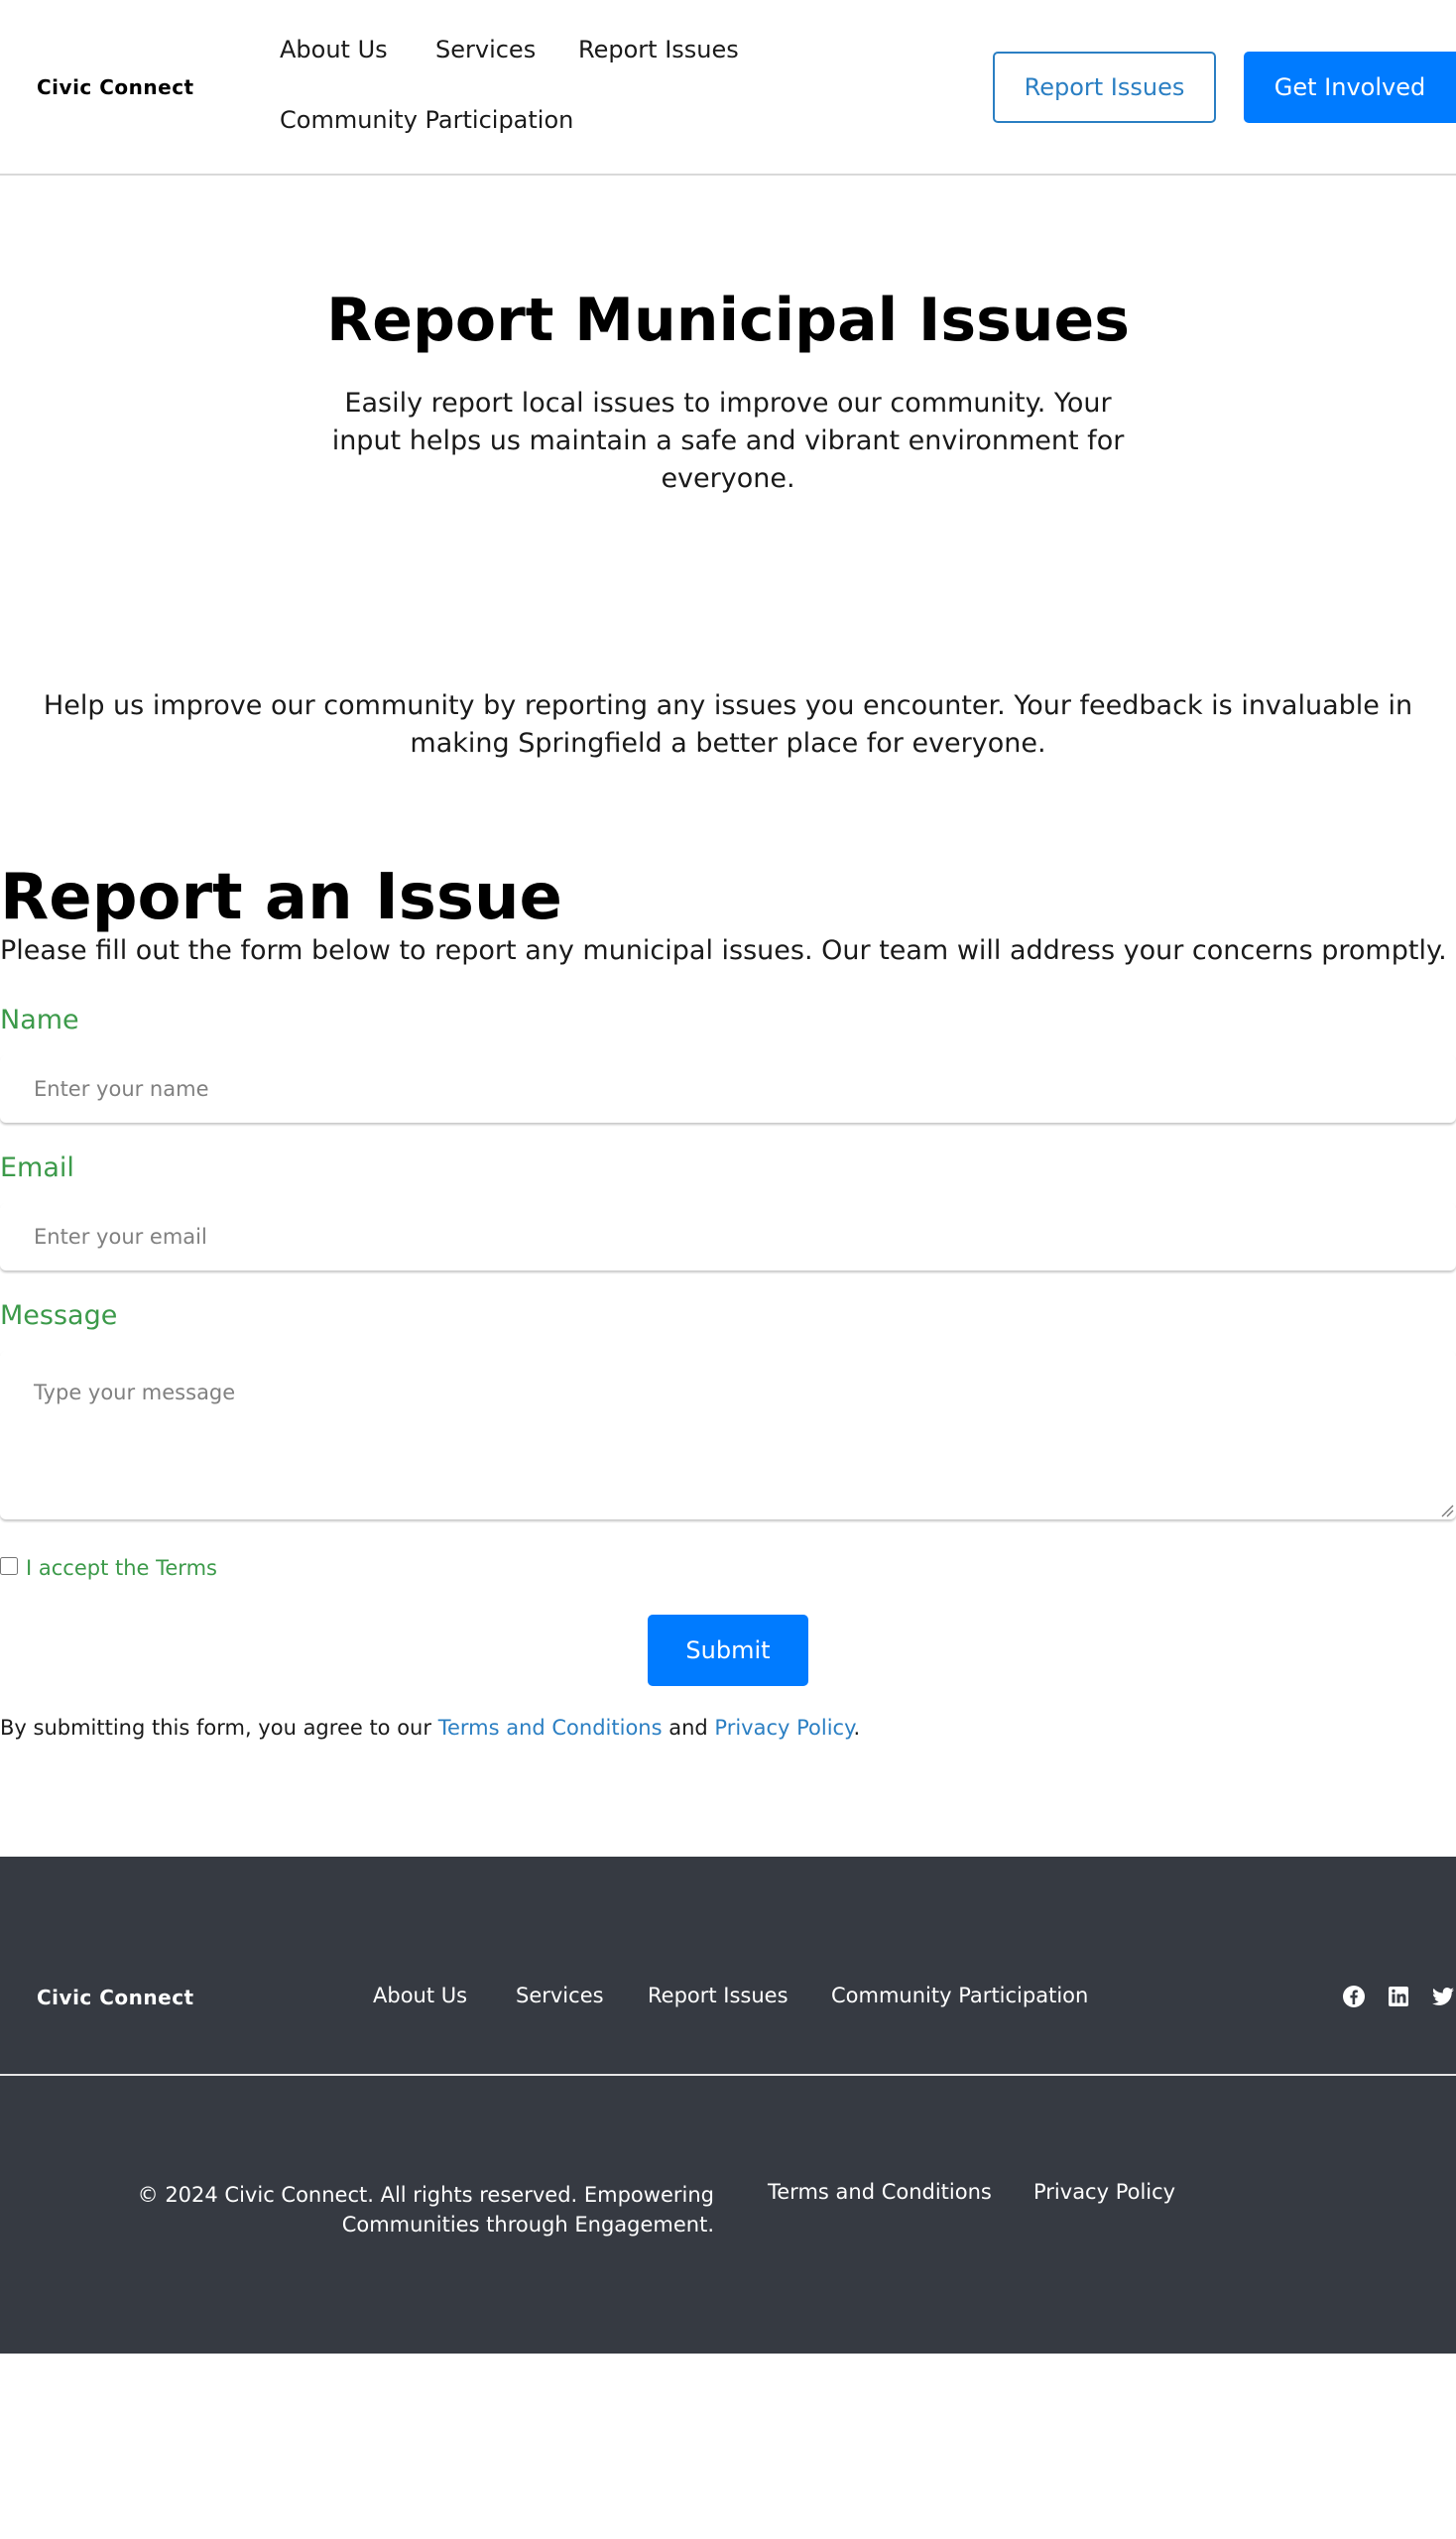 The height and width of the screenshot is (2539, 1456). Describe the element at coordinates (718, 1996) in the screenshot. I see `footer-nav-report-issues: Report Issues` at that location.